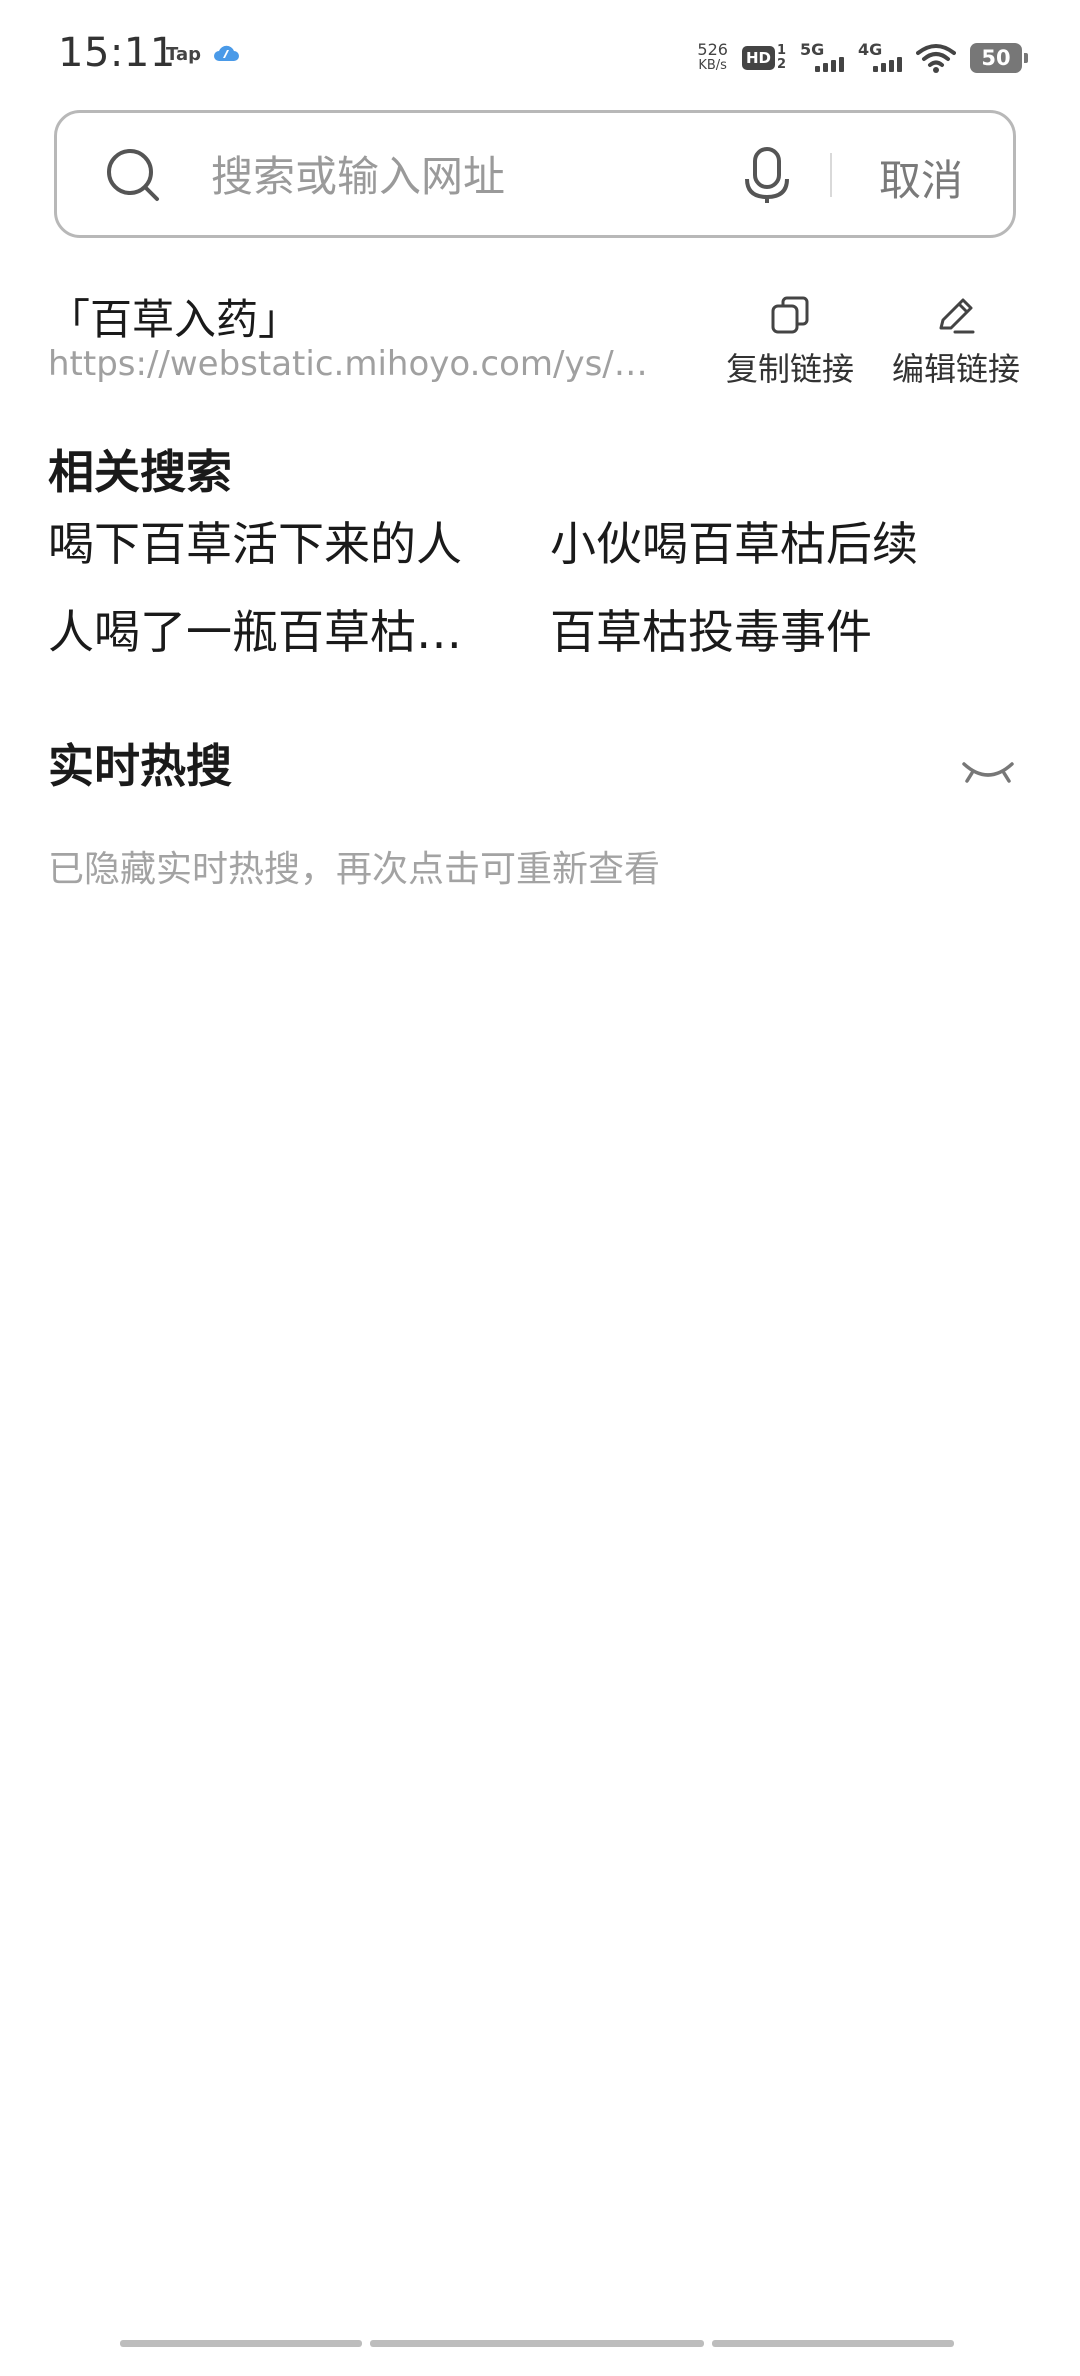  What do you see at coordinates (255, 541) in the screenshot?
I see `related-search-item: 喝下百草活下来的人` at bounding box center [255, 541].